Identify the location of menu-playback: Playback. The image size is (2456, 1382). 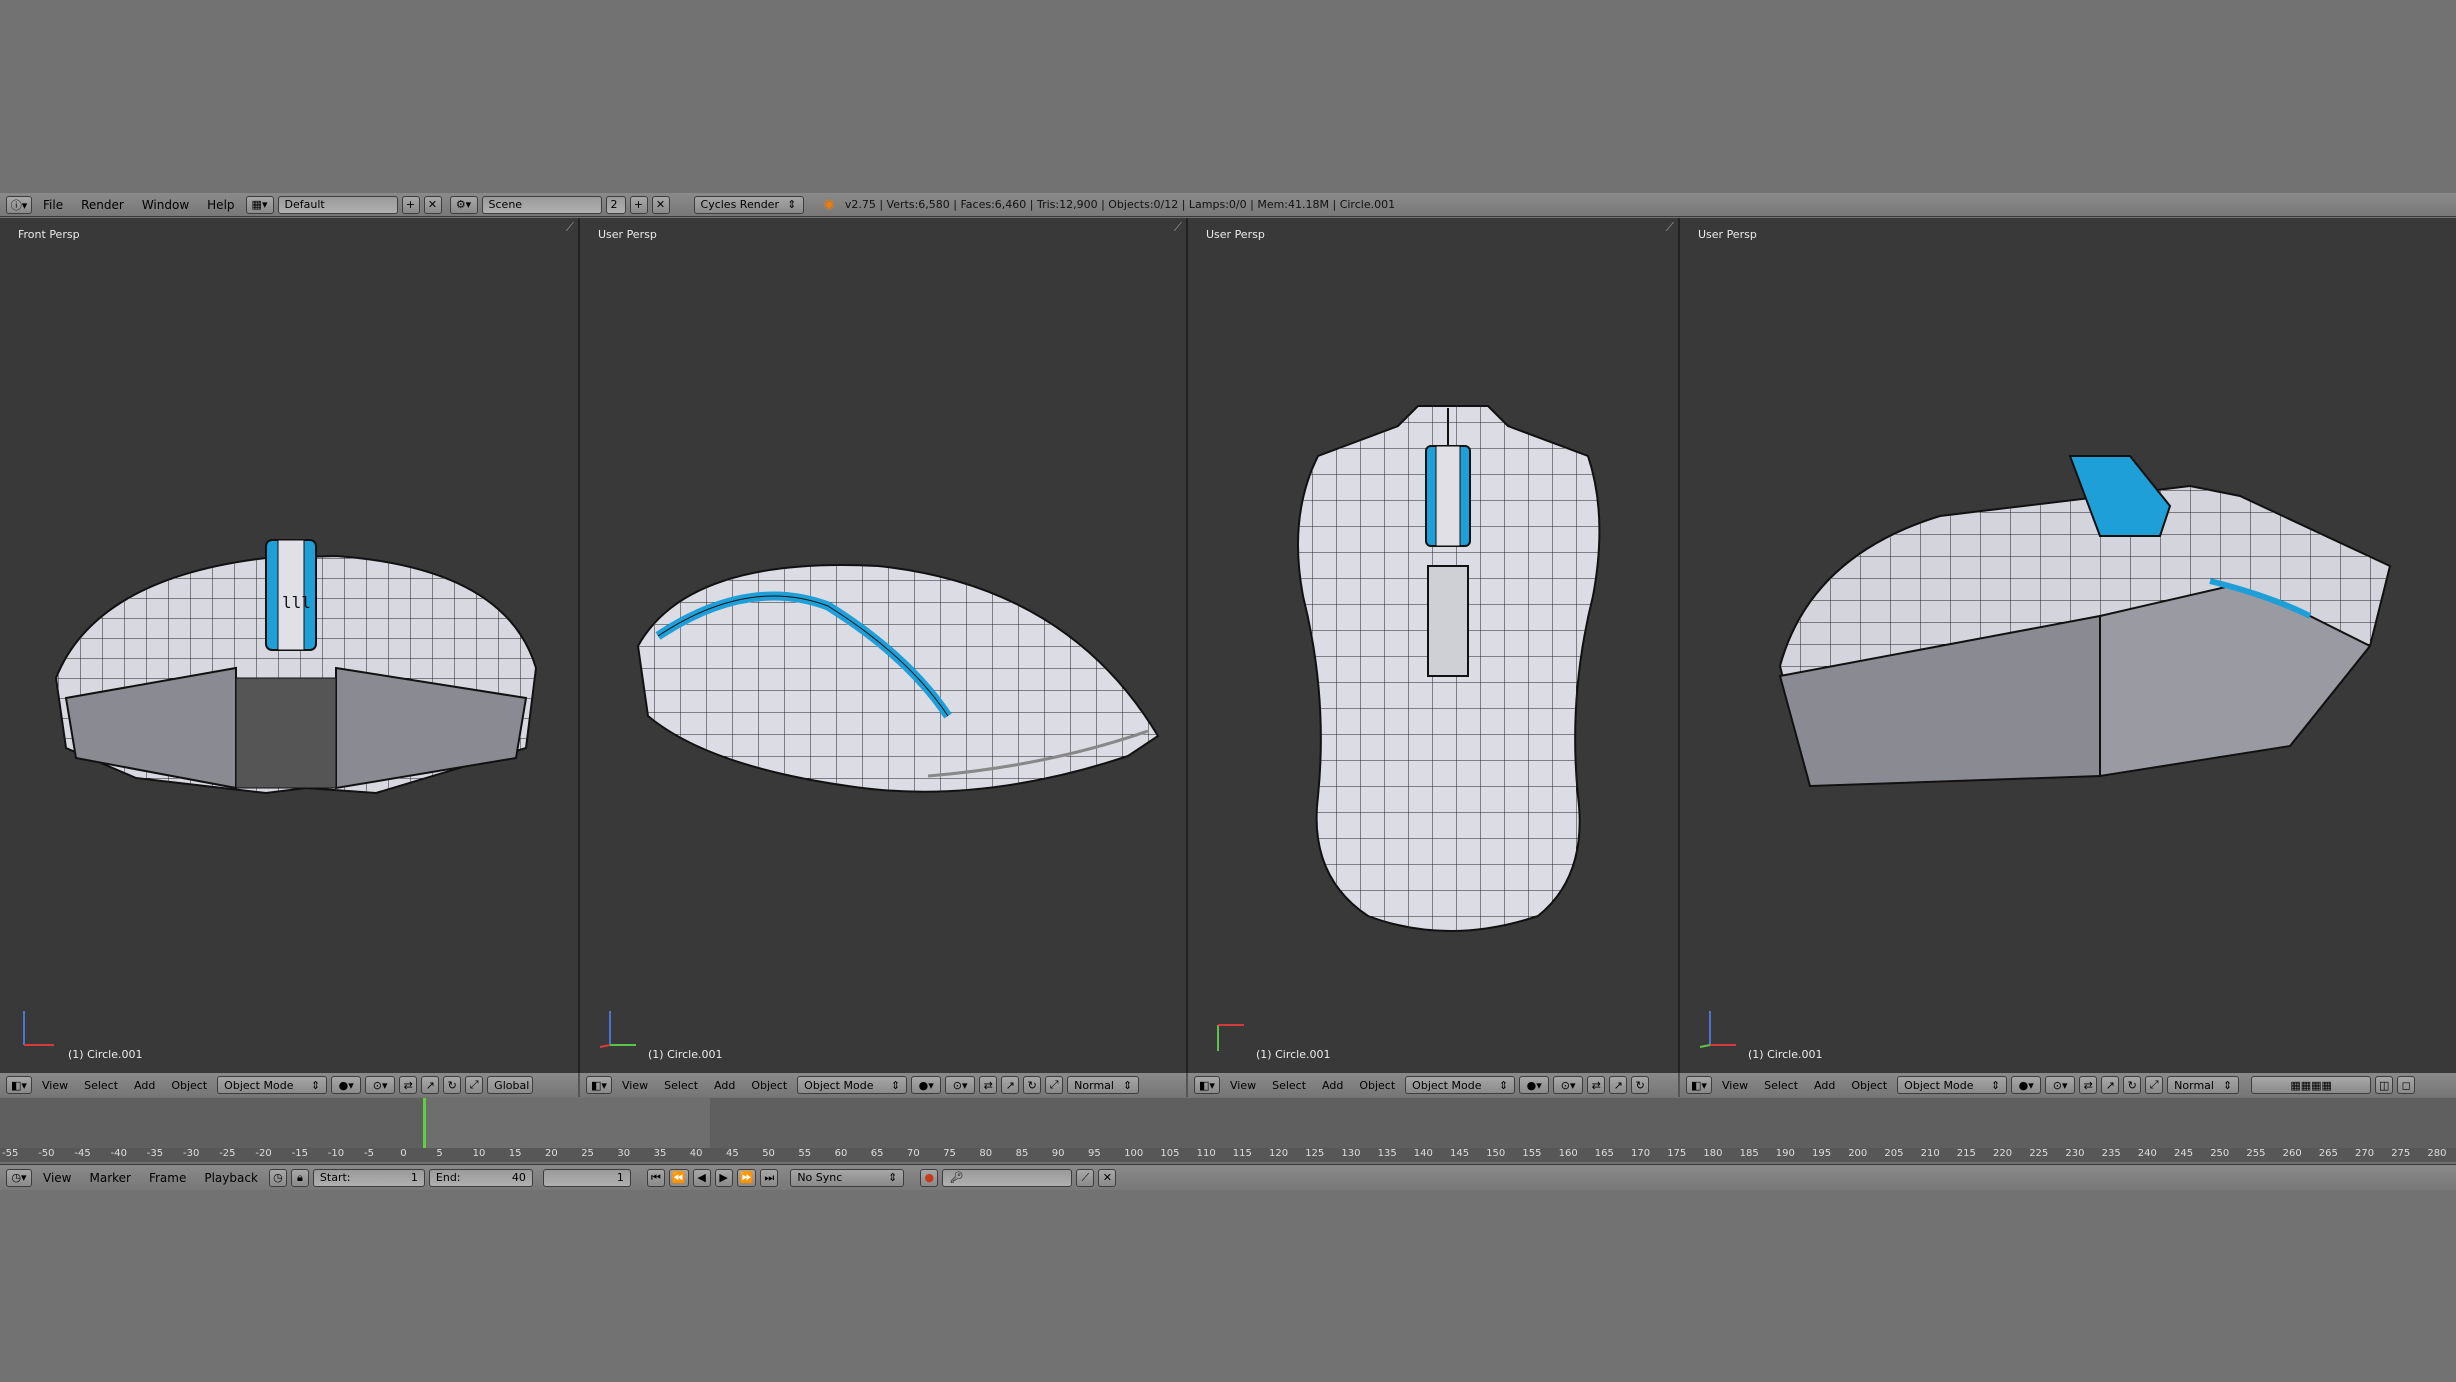
(231, 1178).